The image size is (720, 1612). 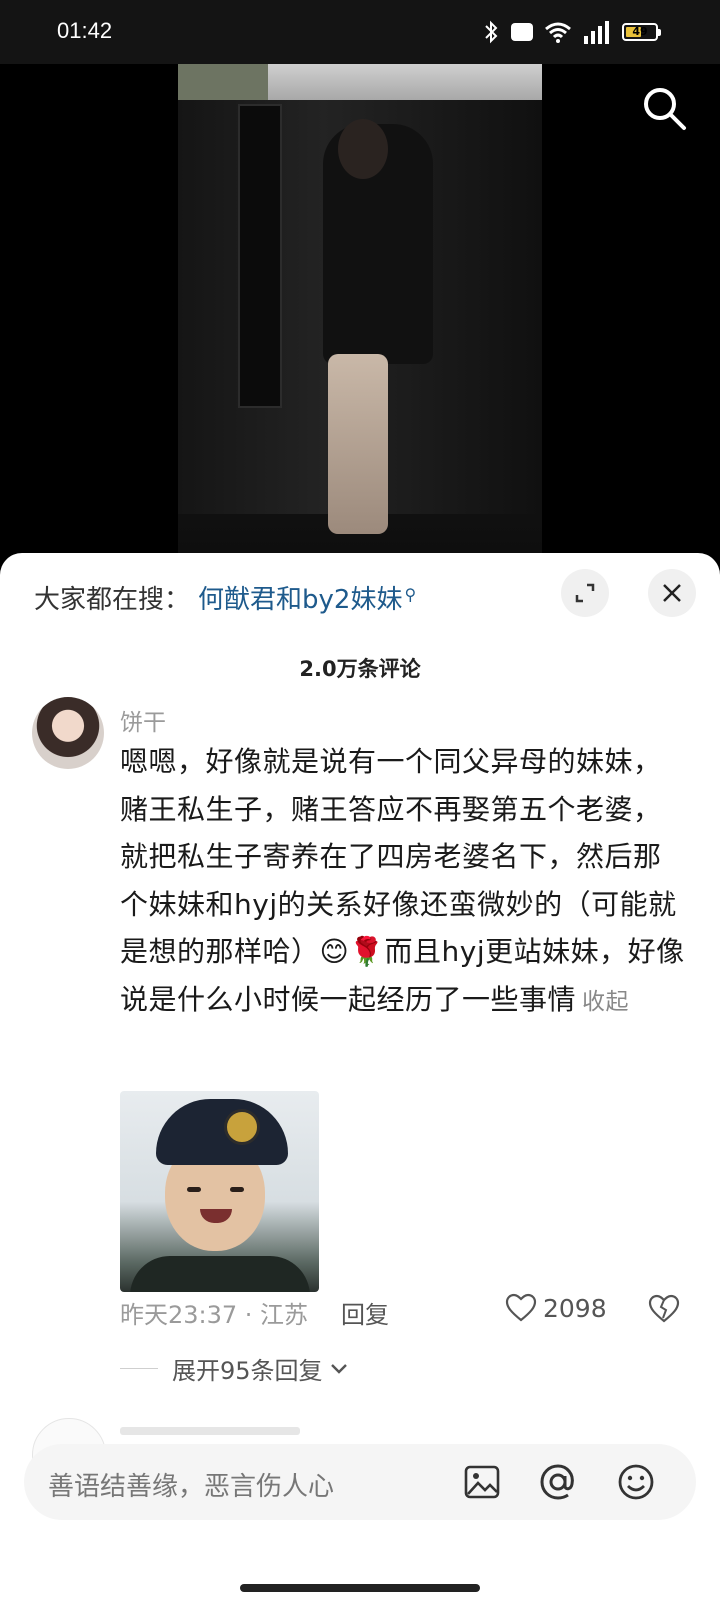 I want to click on expand-button, so click(x=585, y=593).